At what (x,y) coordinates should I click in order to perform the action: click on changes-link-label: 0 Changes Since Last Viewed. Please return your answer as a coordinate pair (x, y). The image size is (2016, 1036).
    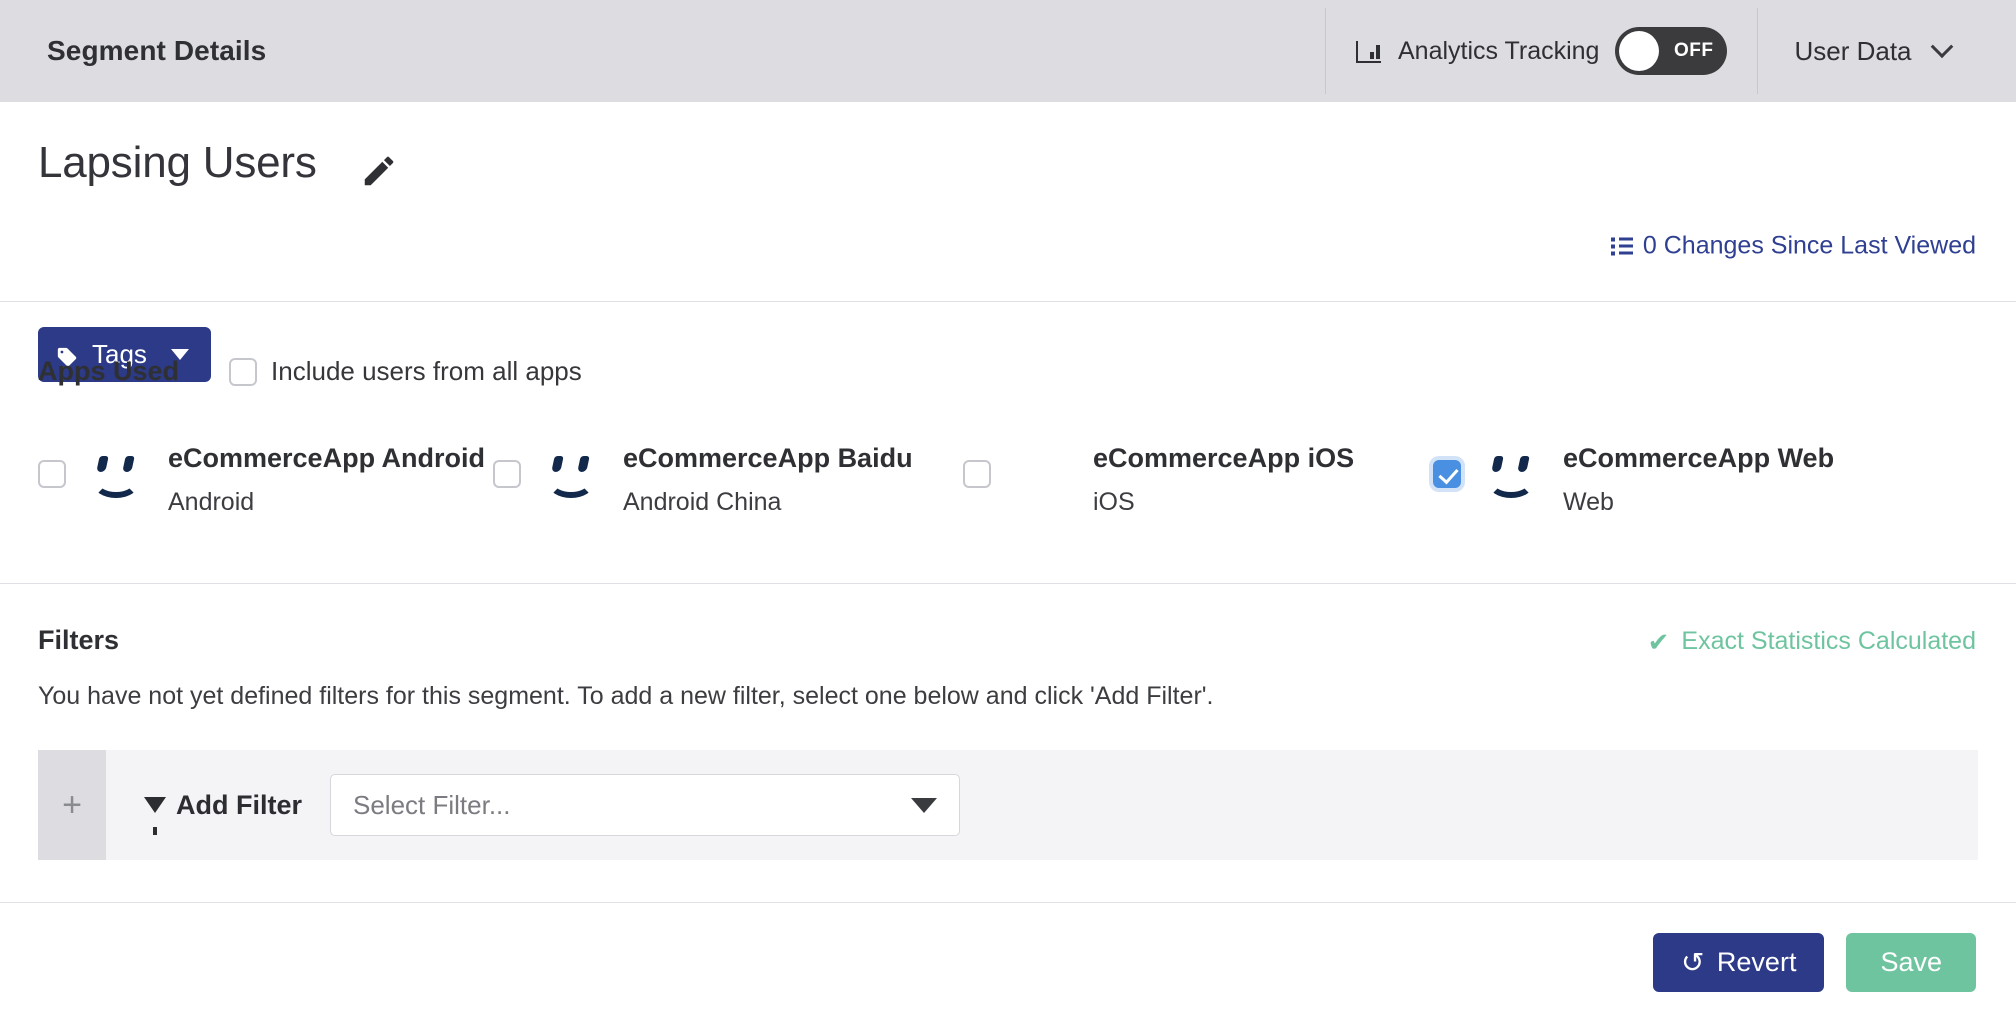
    Looking at the image, I should click on (1809, 245).